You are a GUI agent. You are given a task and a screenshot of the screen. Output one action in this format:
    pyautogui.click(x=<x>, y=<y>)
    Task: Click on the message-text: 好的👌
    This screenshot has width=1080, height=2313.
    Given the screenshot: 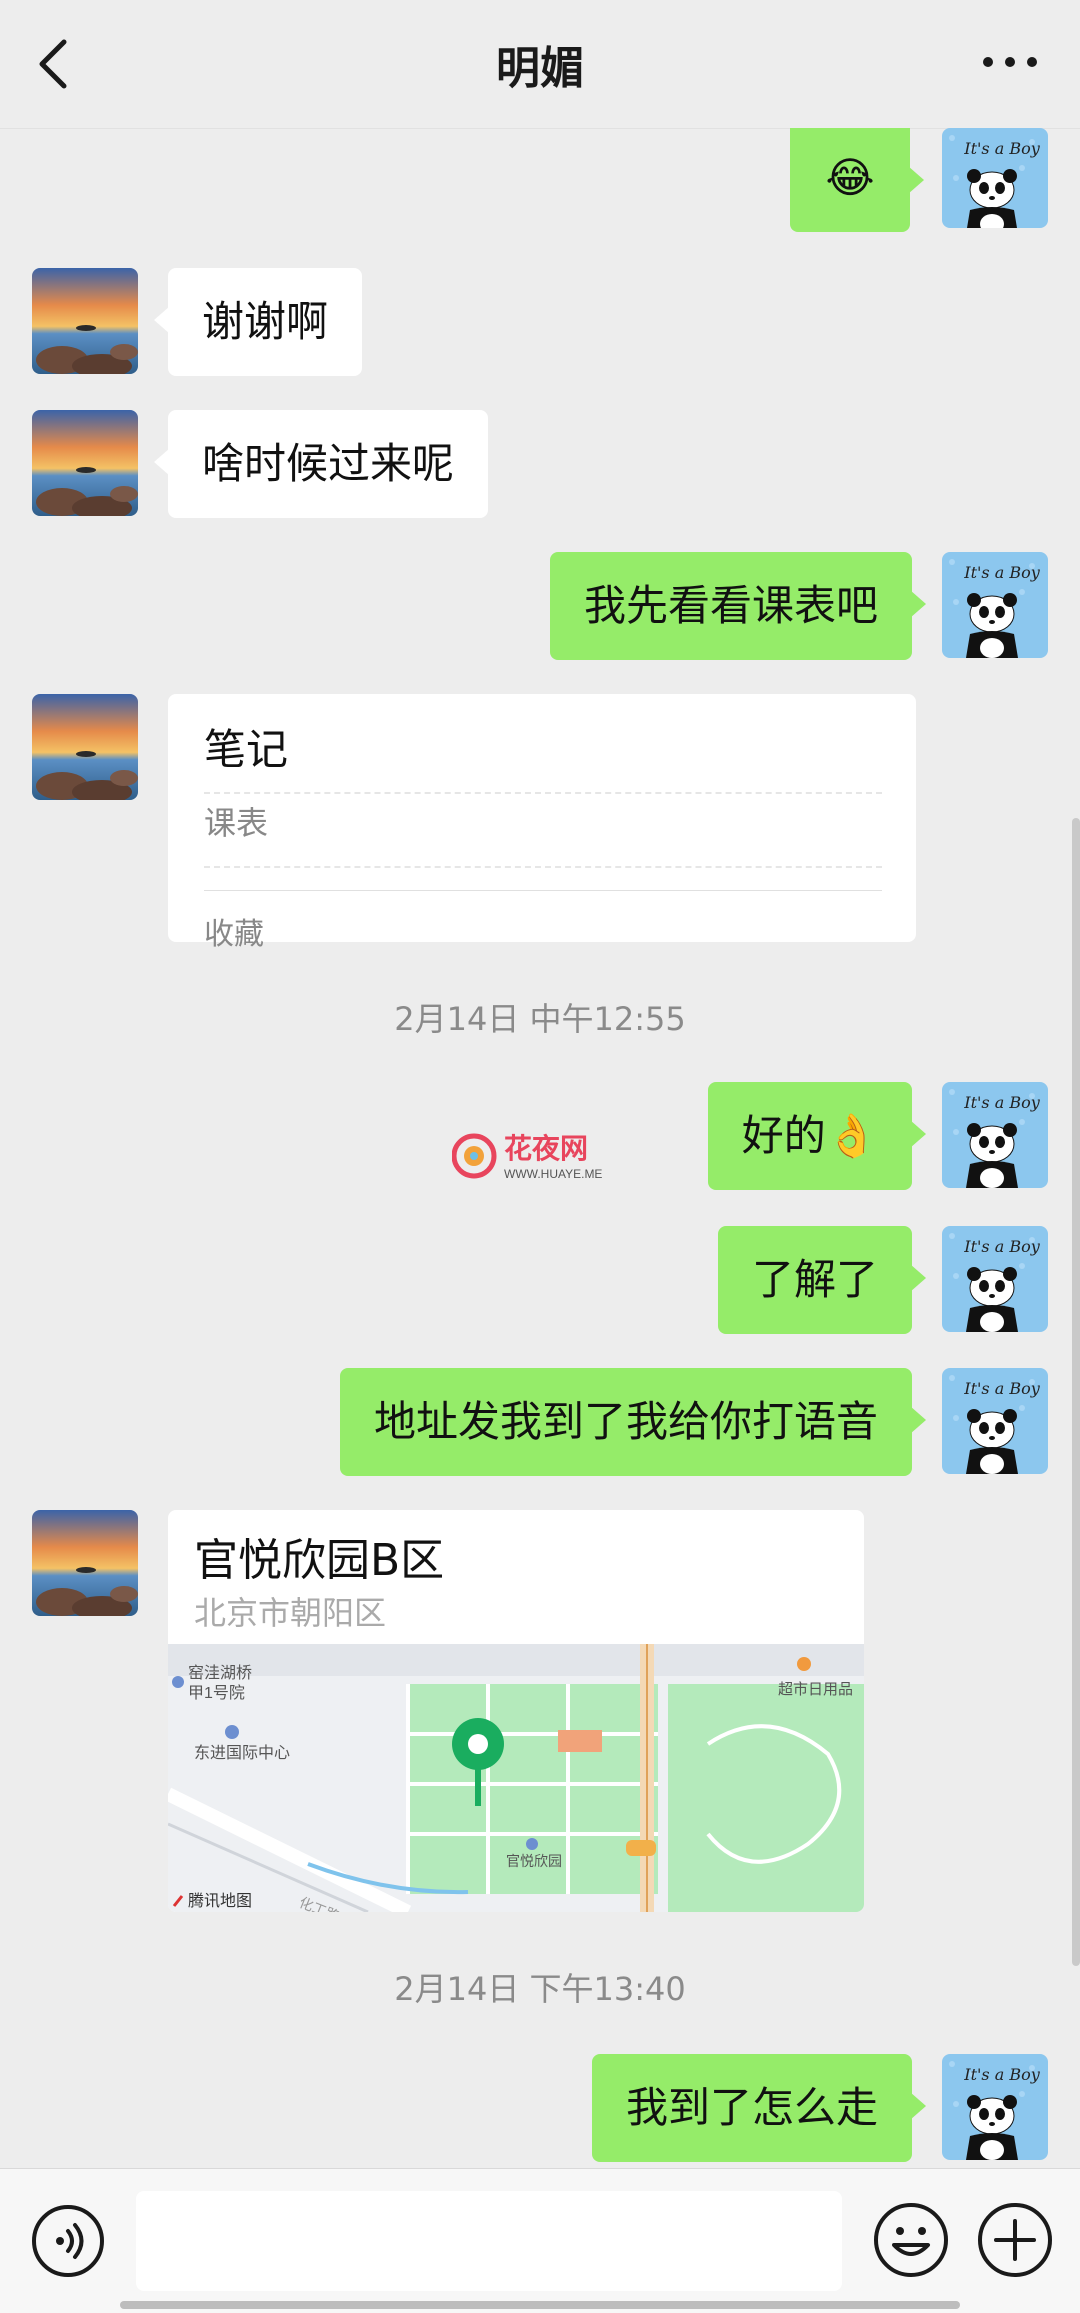 What is the action you would take?
    pyautogui.click(x=809, y=1135)
    